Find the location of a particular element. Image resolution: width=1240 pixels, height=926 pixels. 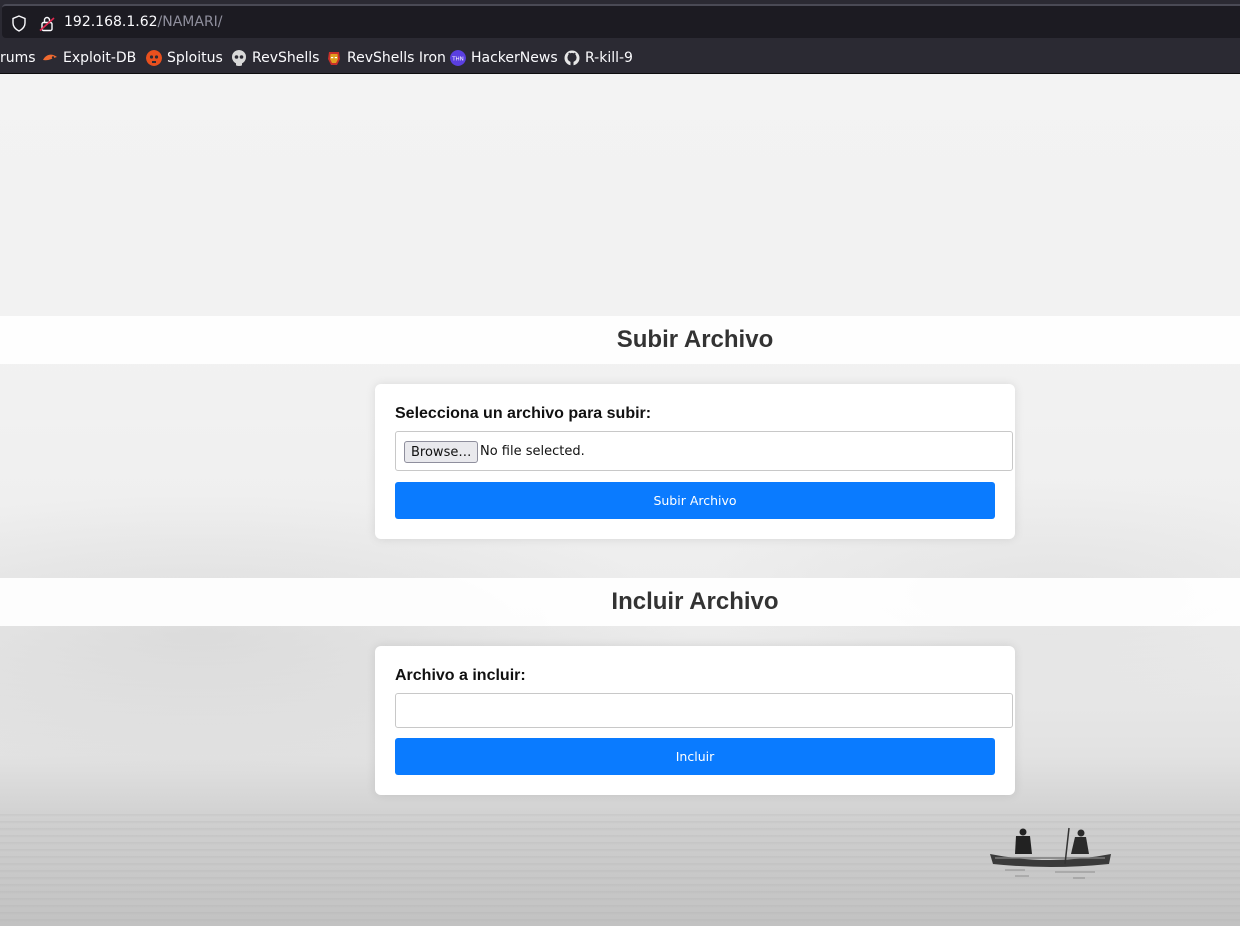

sploitus-skull-icon is located at coordinates (154, 58).